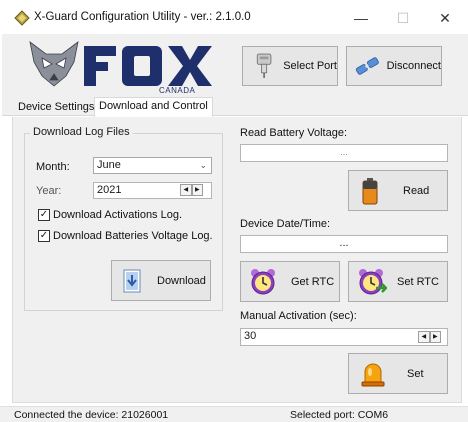 The height and width of the screenshot is (422, 468). Describe the element at coordinates (153, 107) in the screenshot. I see `tab-download-and-control: Download and Control` at that location.